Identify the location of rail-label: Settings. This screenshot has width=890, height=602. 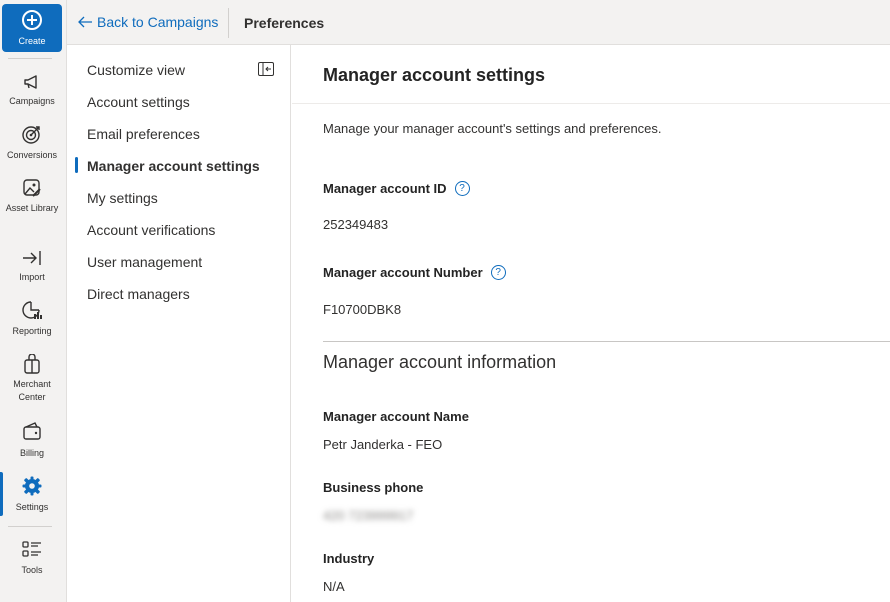
(32, 507).